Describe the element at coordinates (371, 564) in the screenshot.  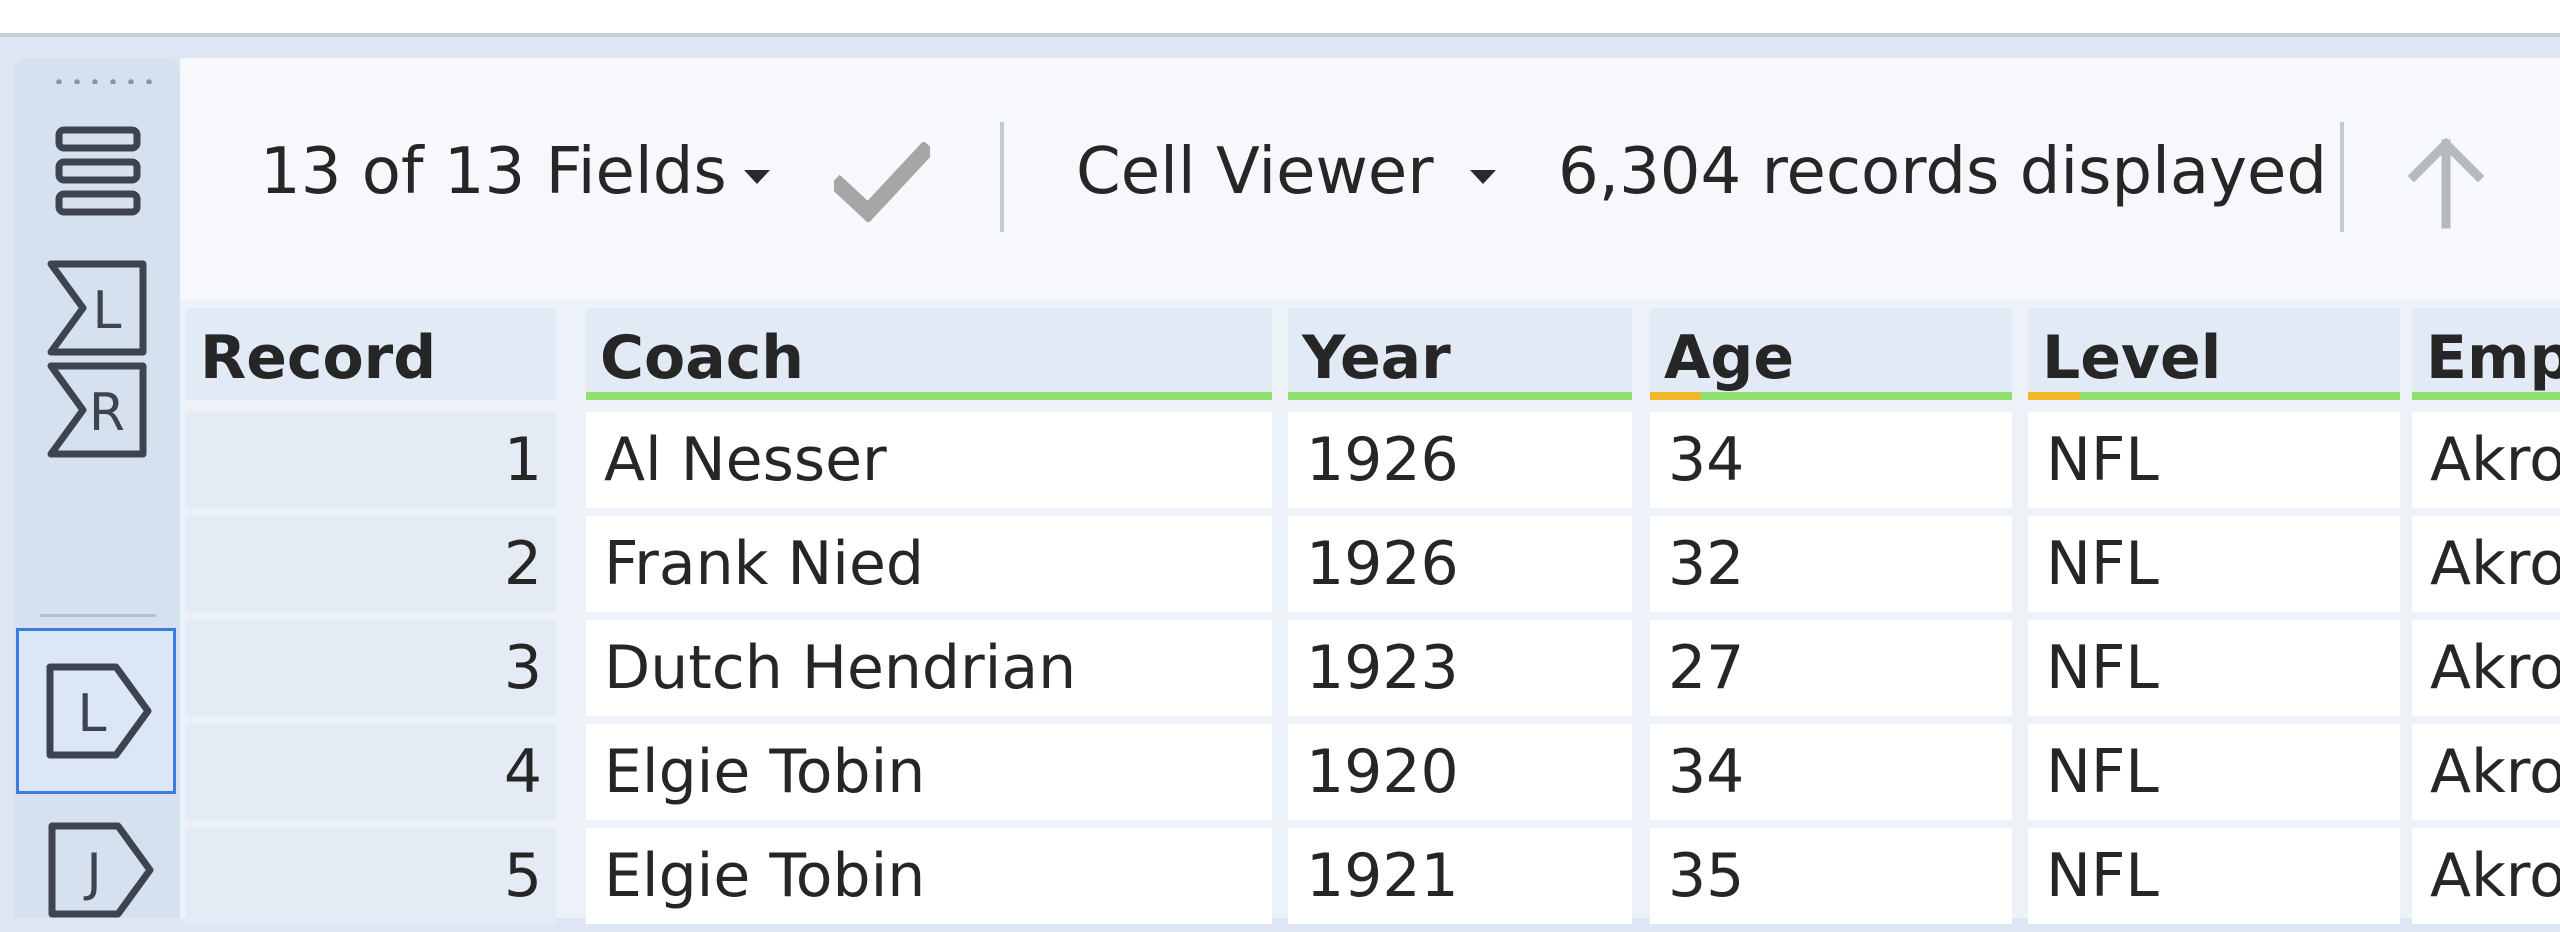
I see `record-cell: 2` at that location.